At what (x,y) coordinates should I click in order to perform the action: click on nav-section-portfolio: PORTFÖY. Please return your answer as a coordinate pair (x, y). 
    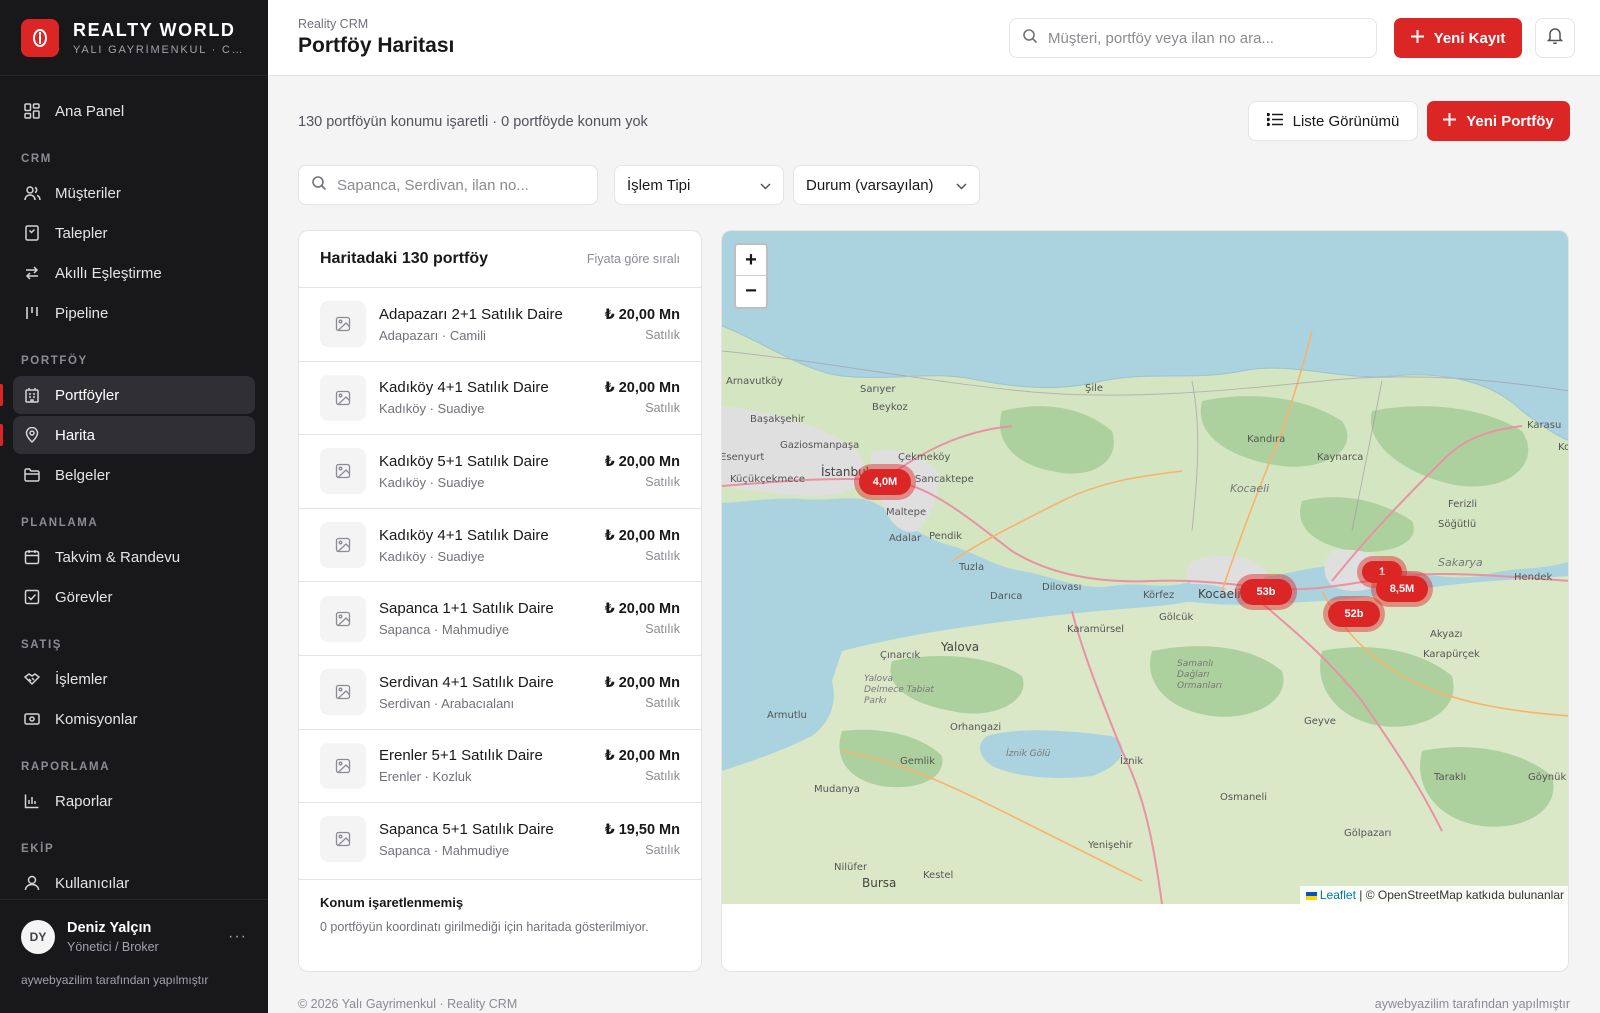
    Looking at the image, I should click on (54, 361).